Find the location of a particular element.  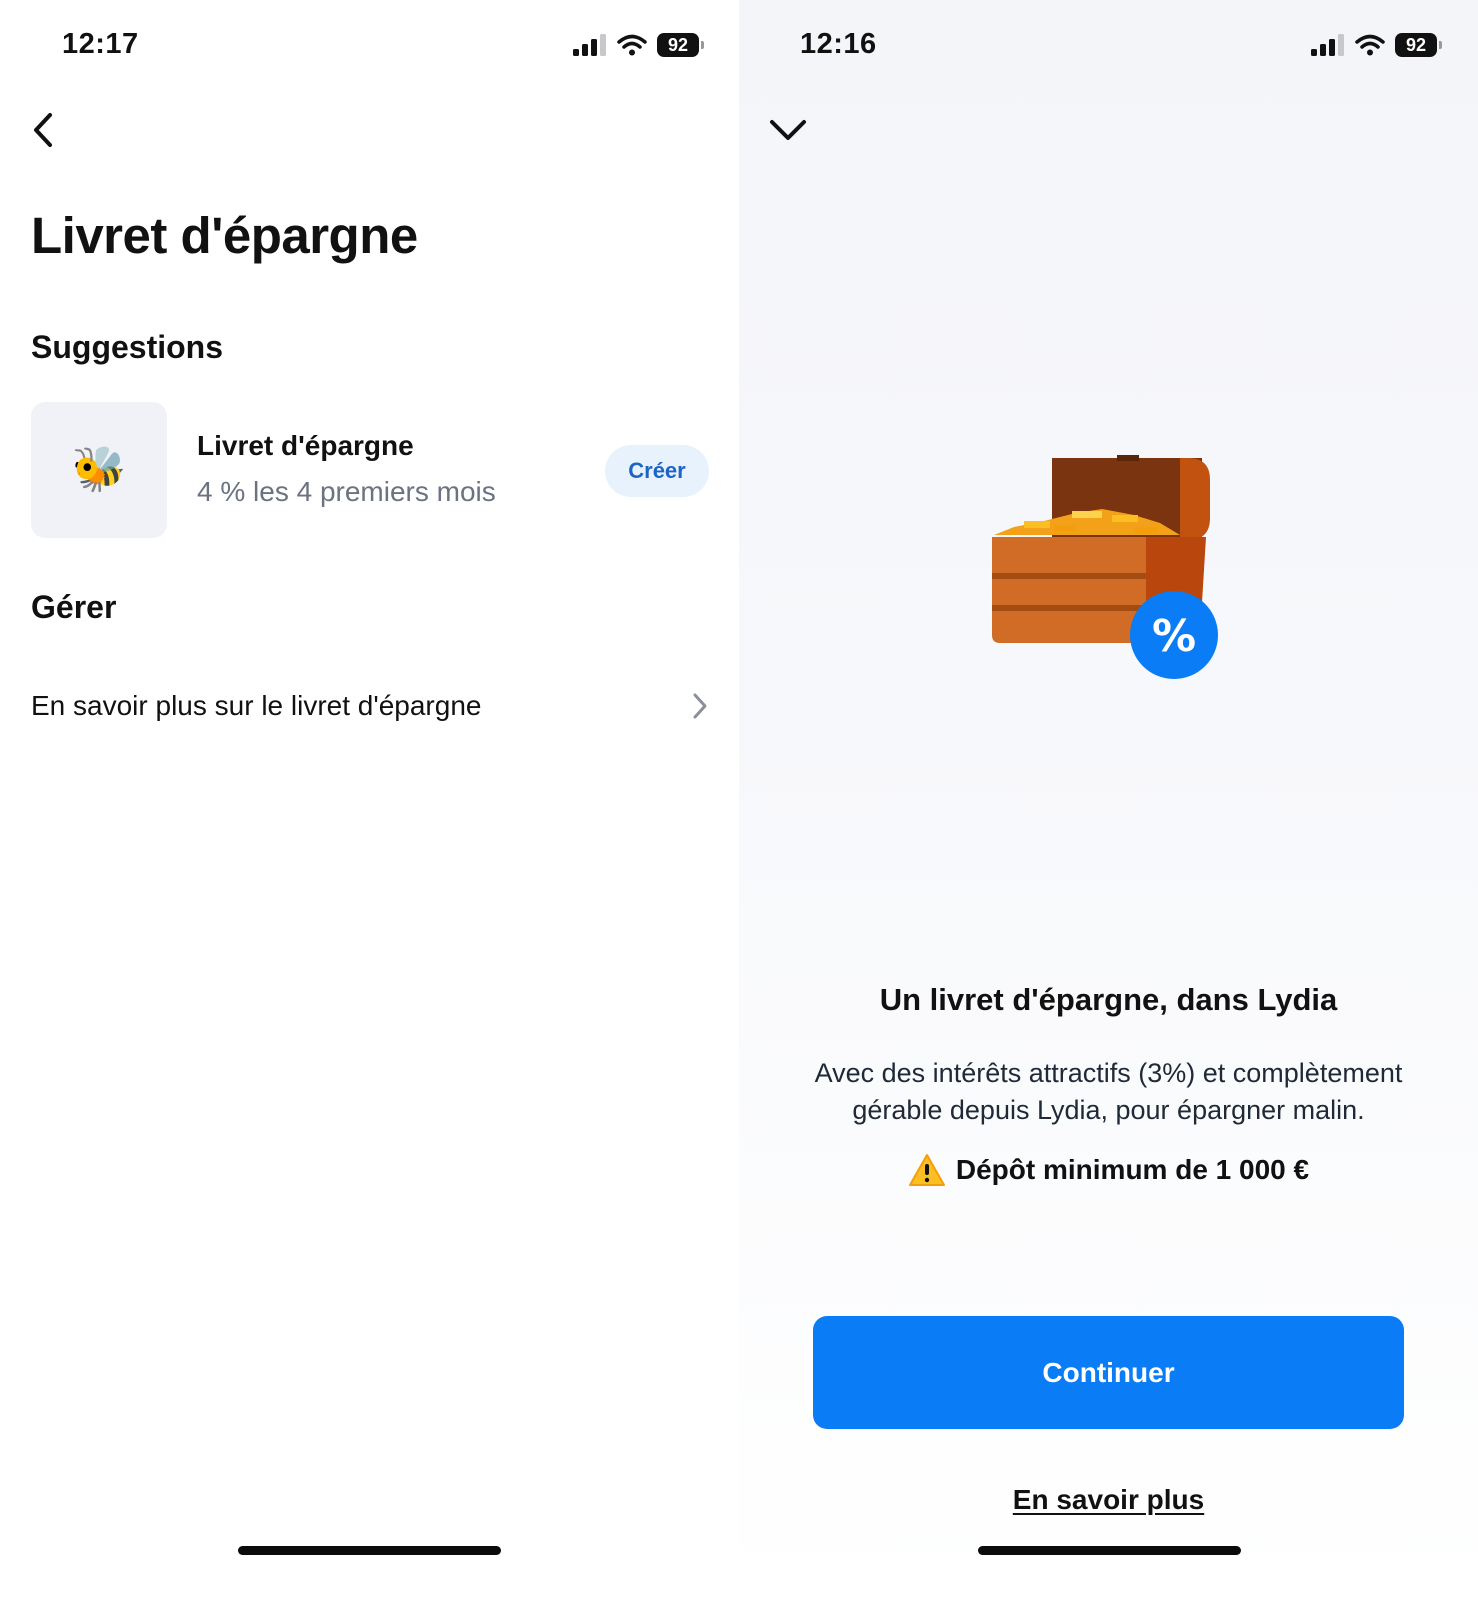

suggestions-heading: Suggestions is located at coordinates (127, 347).